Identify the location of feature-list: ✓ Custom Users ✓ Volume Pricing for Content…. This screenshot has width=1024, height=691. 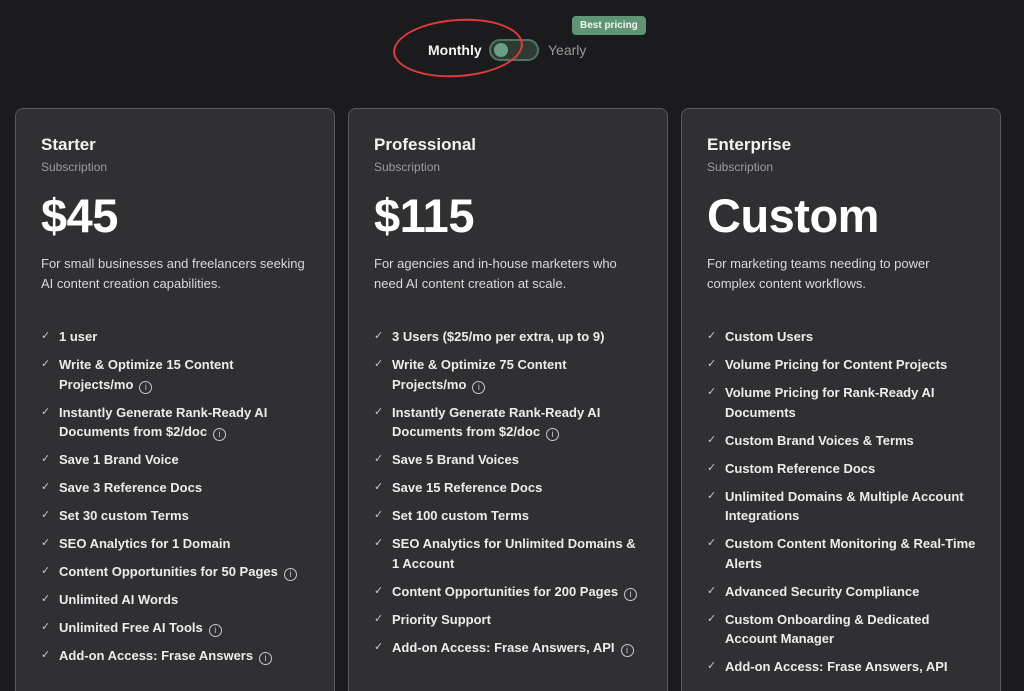
(841, 502).